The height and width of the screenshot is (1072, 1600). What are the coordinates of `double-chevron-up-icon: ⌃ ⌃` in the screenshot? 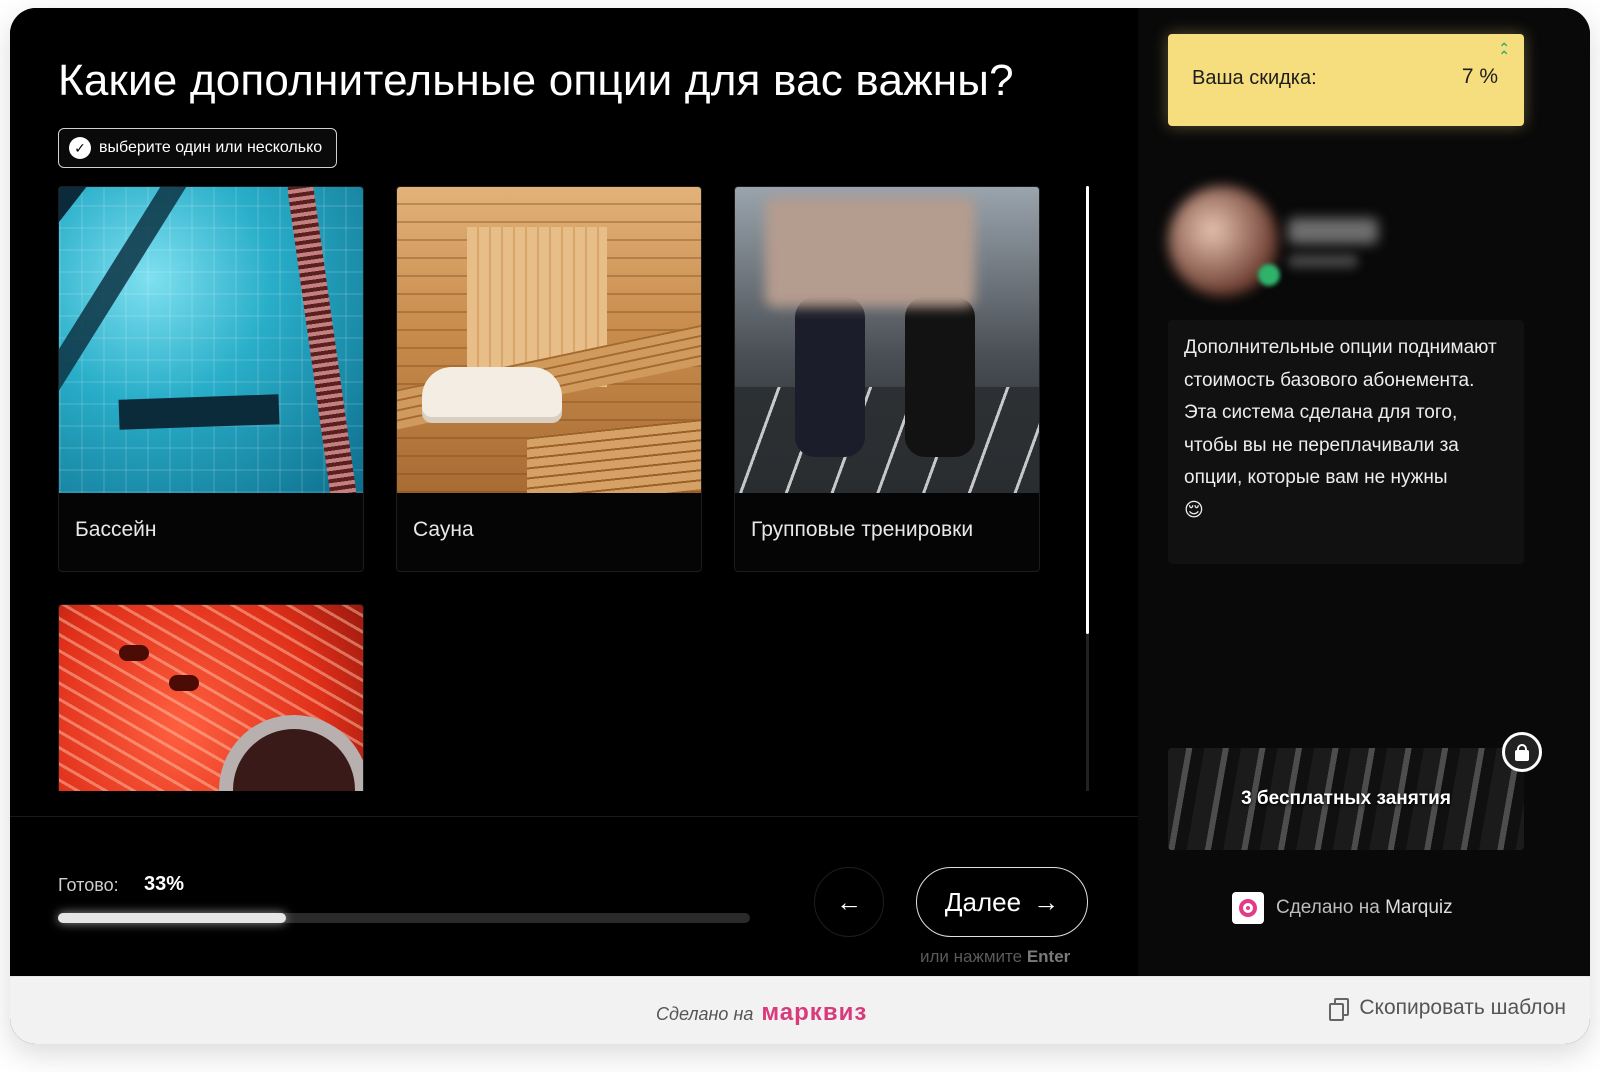 It's located at (1504, 52).